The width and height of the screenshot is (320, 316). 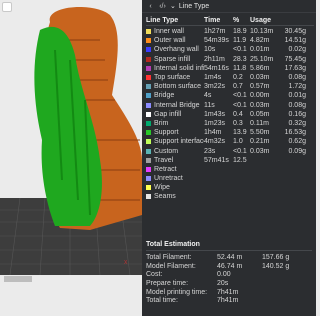 I want to click on panel-header: ‹ ‹/› ⌄ Line Type, so click(x=229, y=6).